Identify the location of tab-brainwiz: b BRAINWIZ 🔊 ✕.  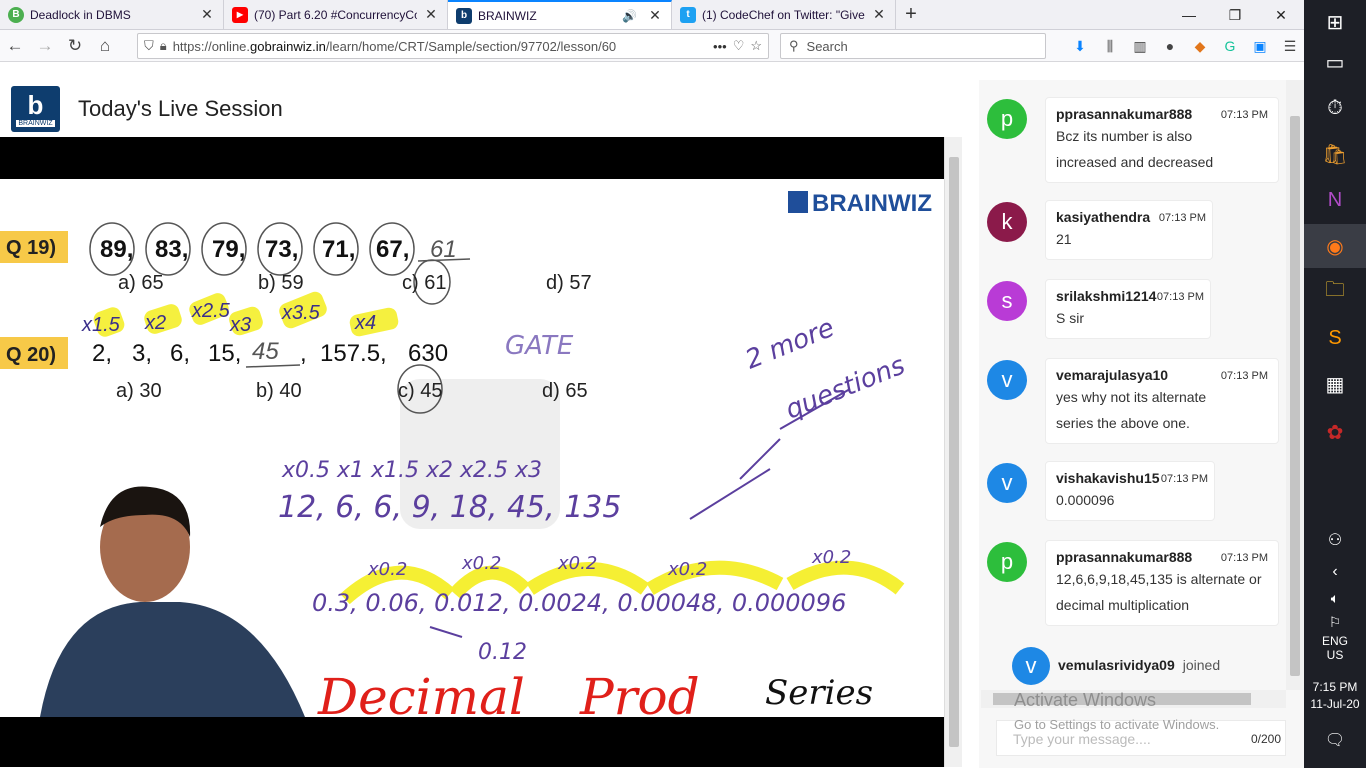
(560, 14).